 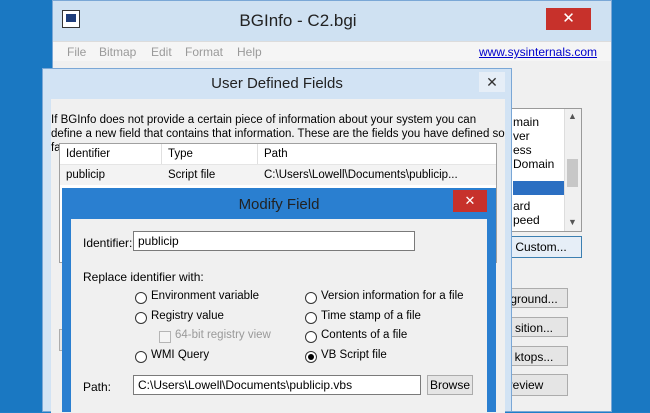 I want to click on path-input: C:\Users\Lowell\Documents\publicip.vbs, so click(x=277, y=385).